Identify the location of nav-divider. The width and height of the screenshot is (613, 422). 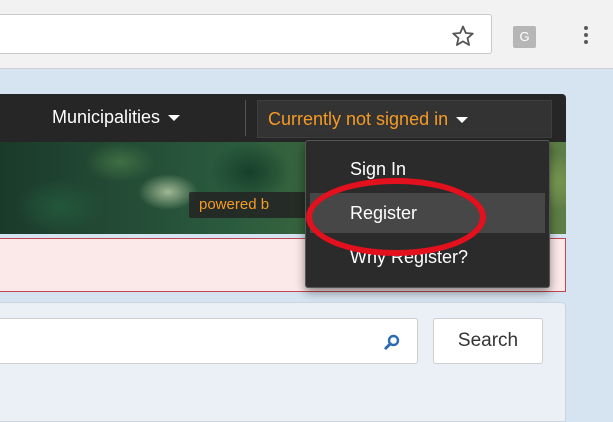
(245, 118).